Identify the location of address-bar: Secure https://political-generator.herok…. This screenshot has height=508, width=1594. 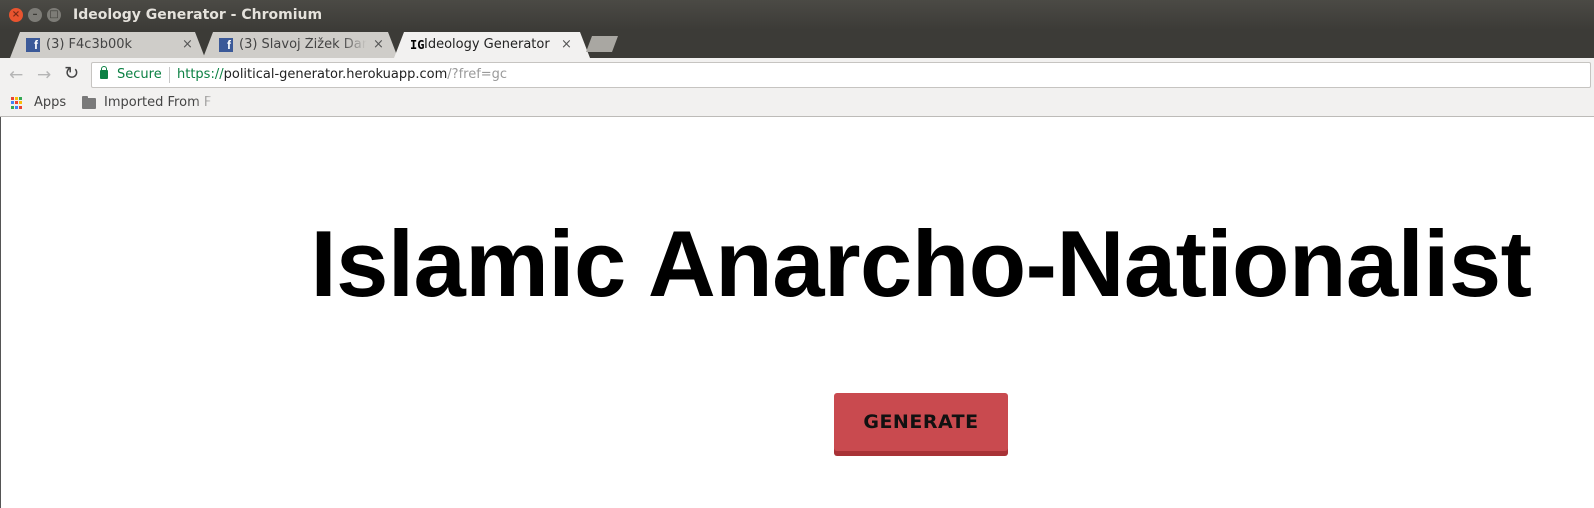
(841, 75).